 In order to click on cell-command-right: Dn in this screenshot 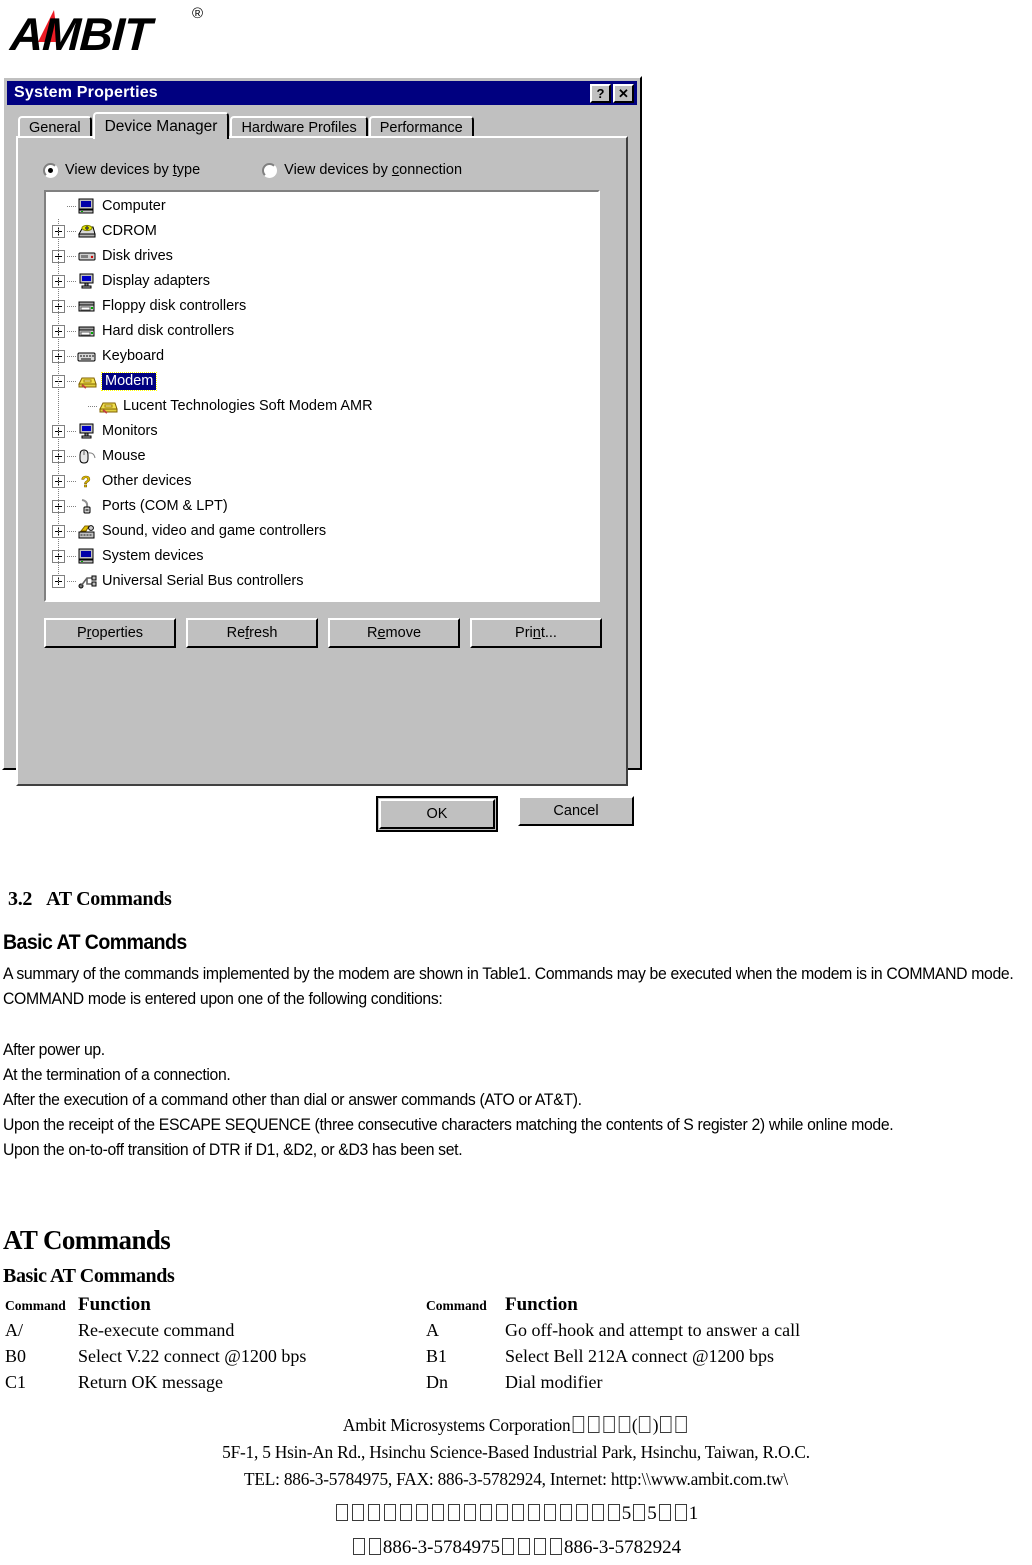, I will do `click(437, 1382)`.